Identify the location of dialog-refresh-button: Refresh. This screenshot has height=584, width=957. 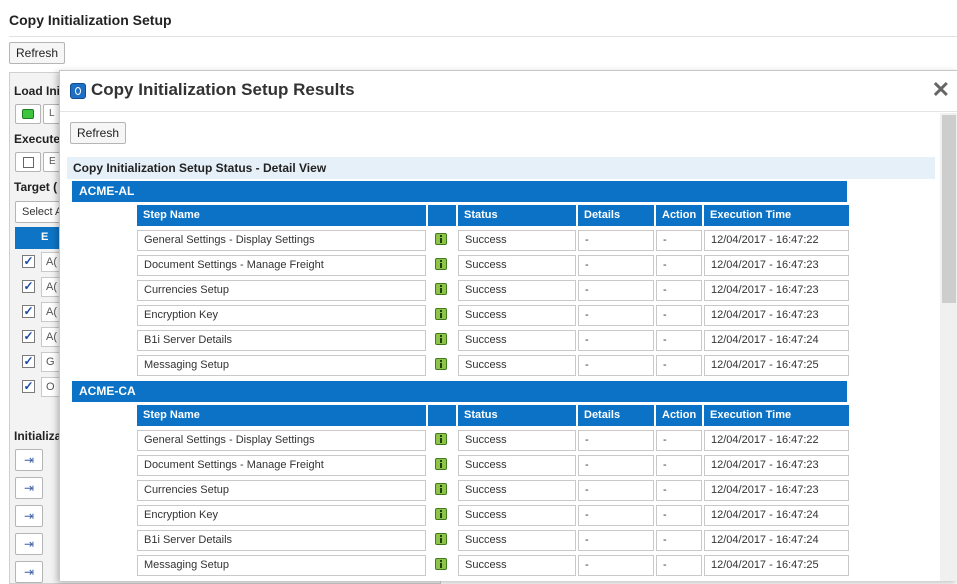
(98, 133).